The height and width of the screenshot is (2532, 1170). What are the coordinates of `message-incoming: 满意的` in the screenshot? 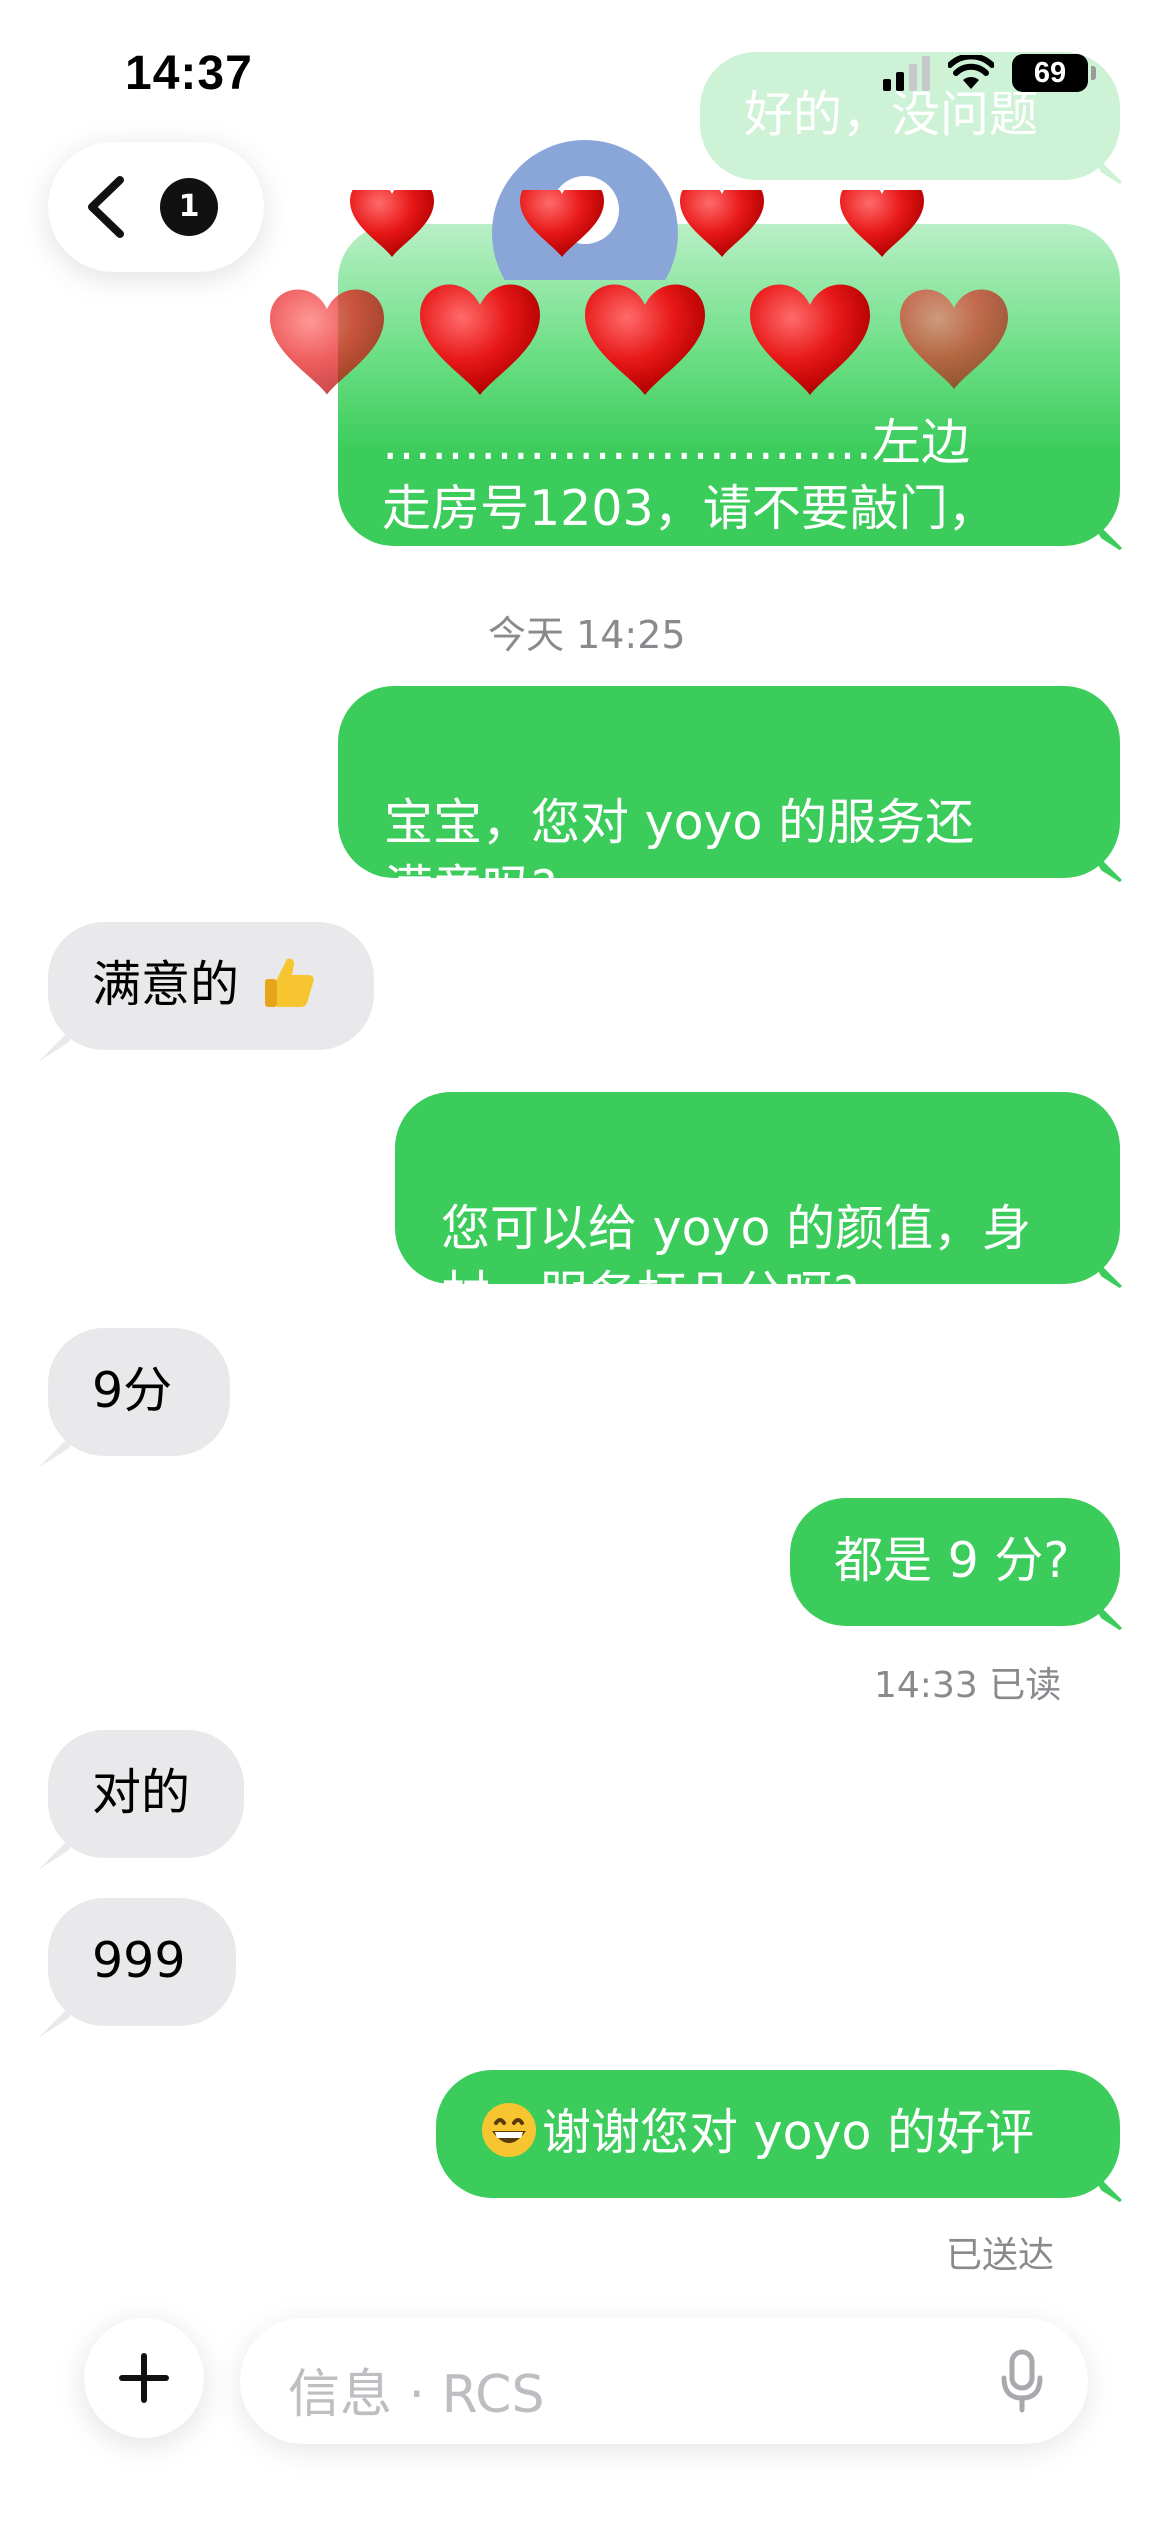 It's located at (211, 986).